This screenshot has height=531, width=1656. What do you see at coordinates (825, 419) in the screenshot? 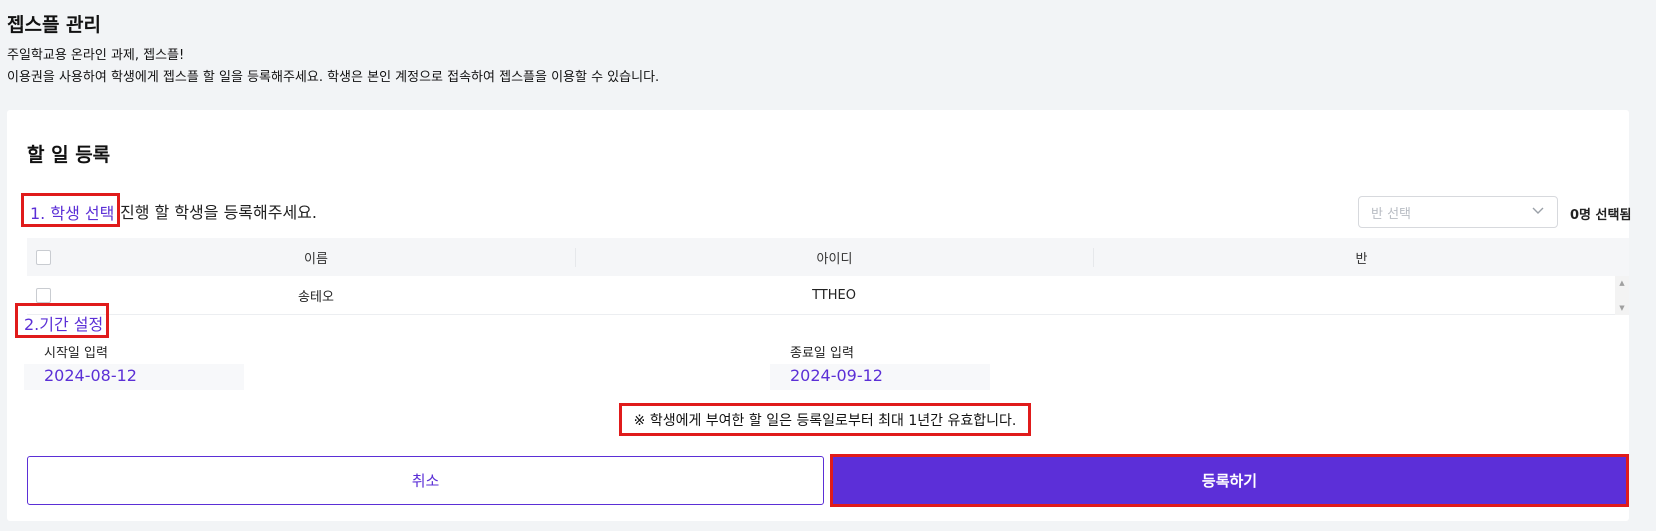
I see `validity-notice: ※ 학생에게 부여한 할 일은 등록일로부터 최대 1년간 유효합니다.` at bounding box center [825, 419].